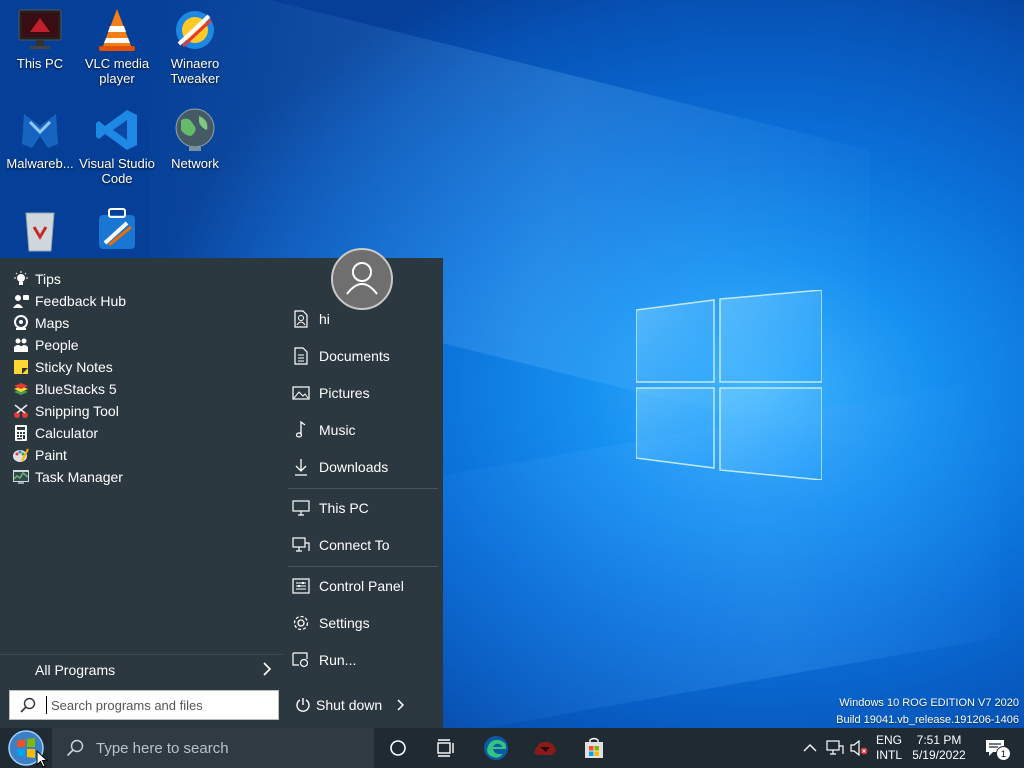  What do you see at coordinates (57, 345) in the screenshot?
I see `program-label: People` at bounding box center [57, 345].